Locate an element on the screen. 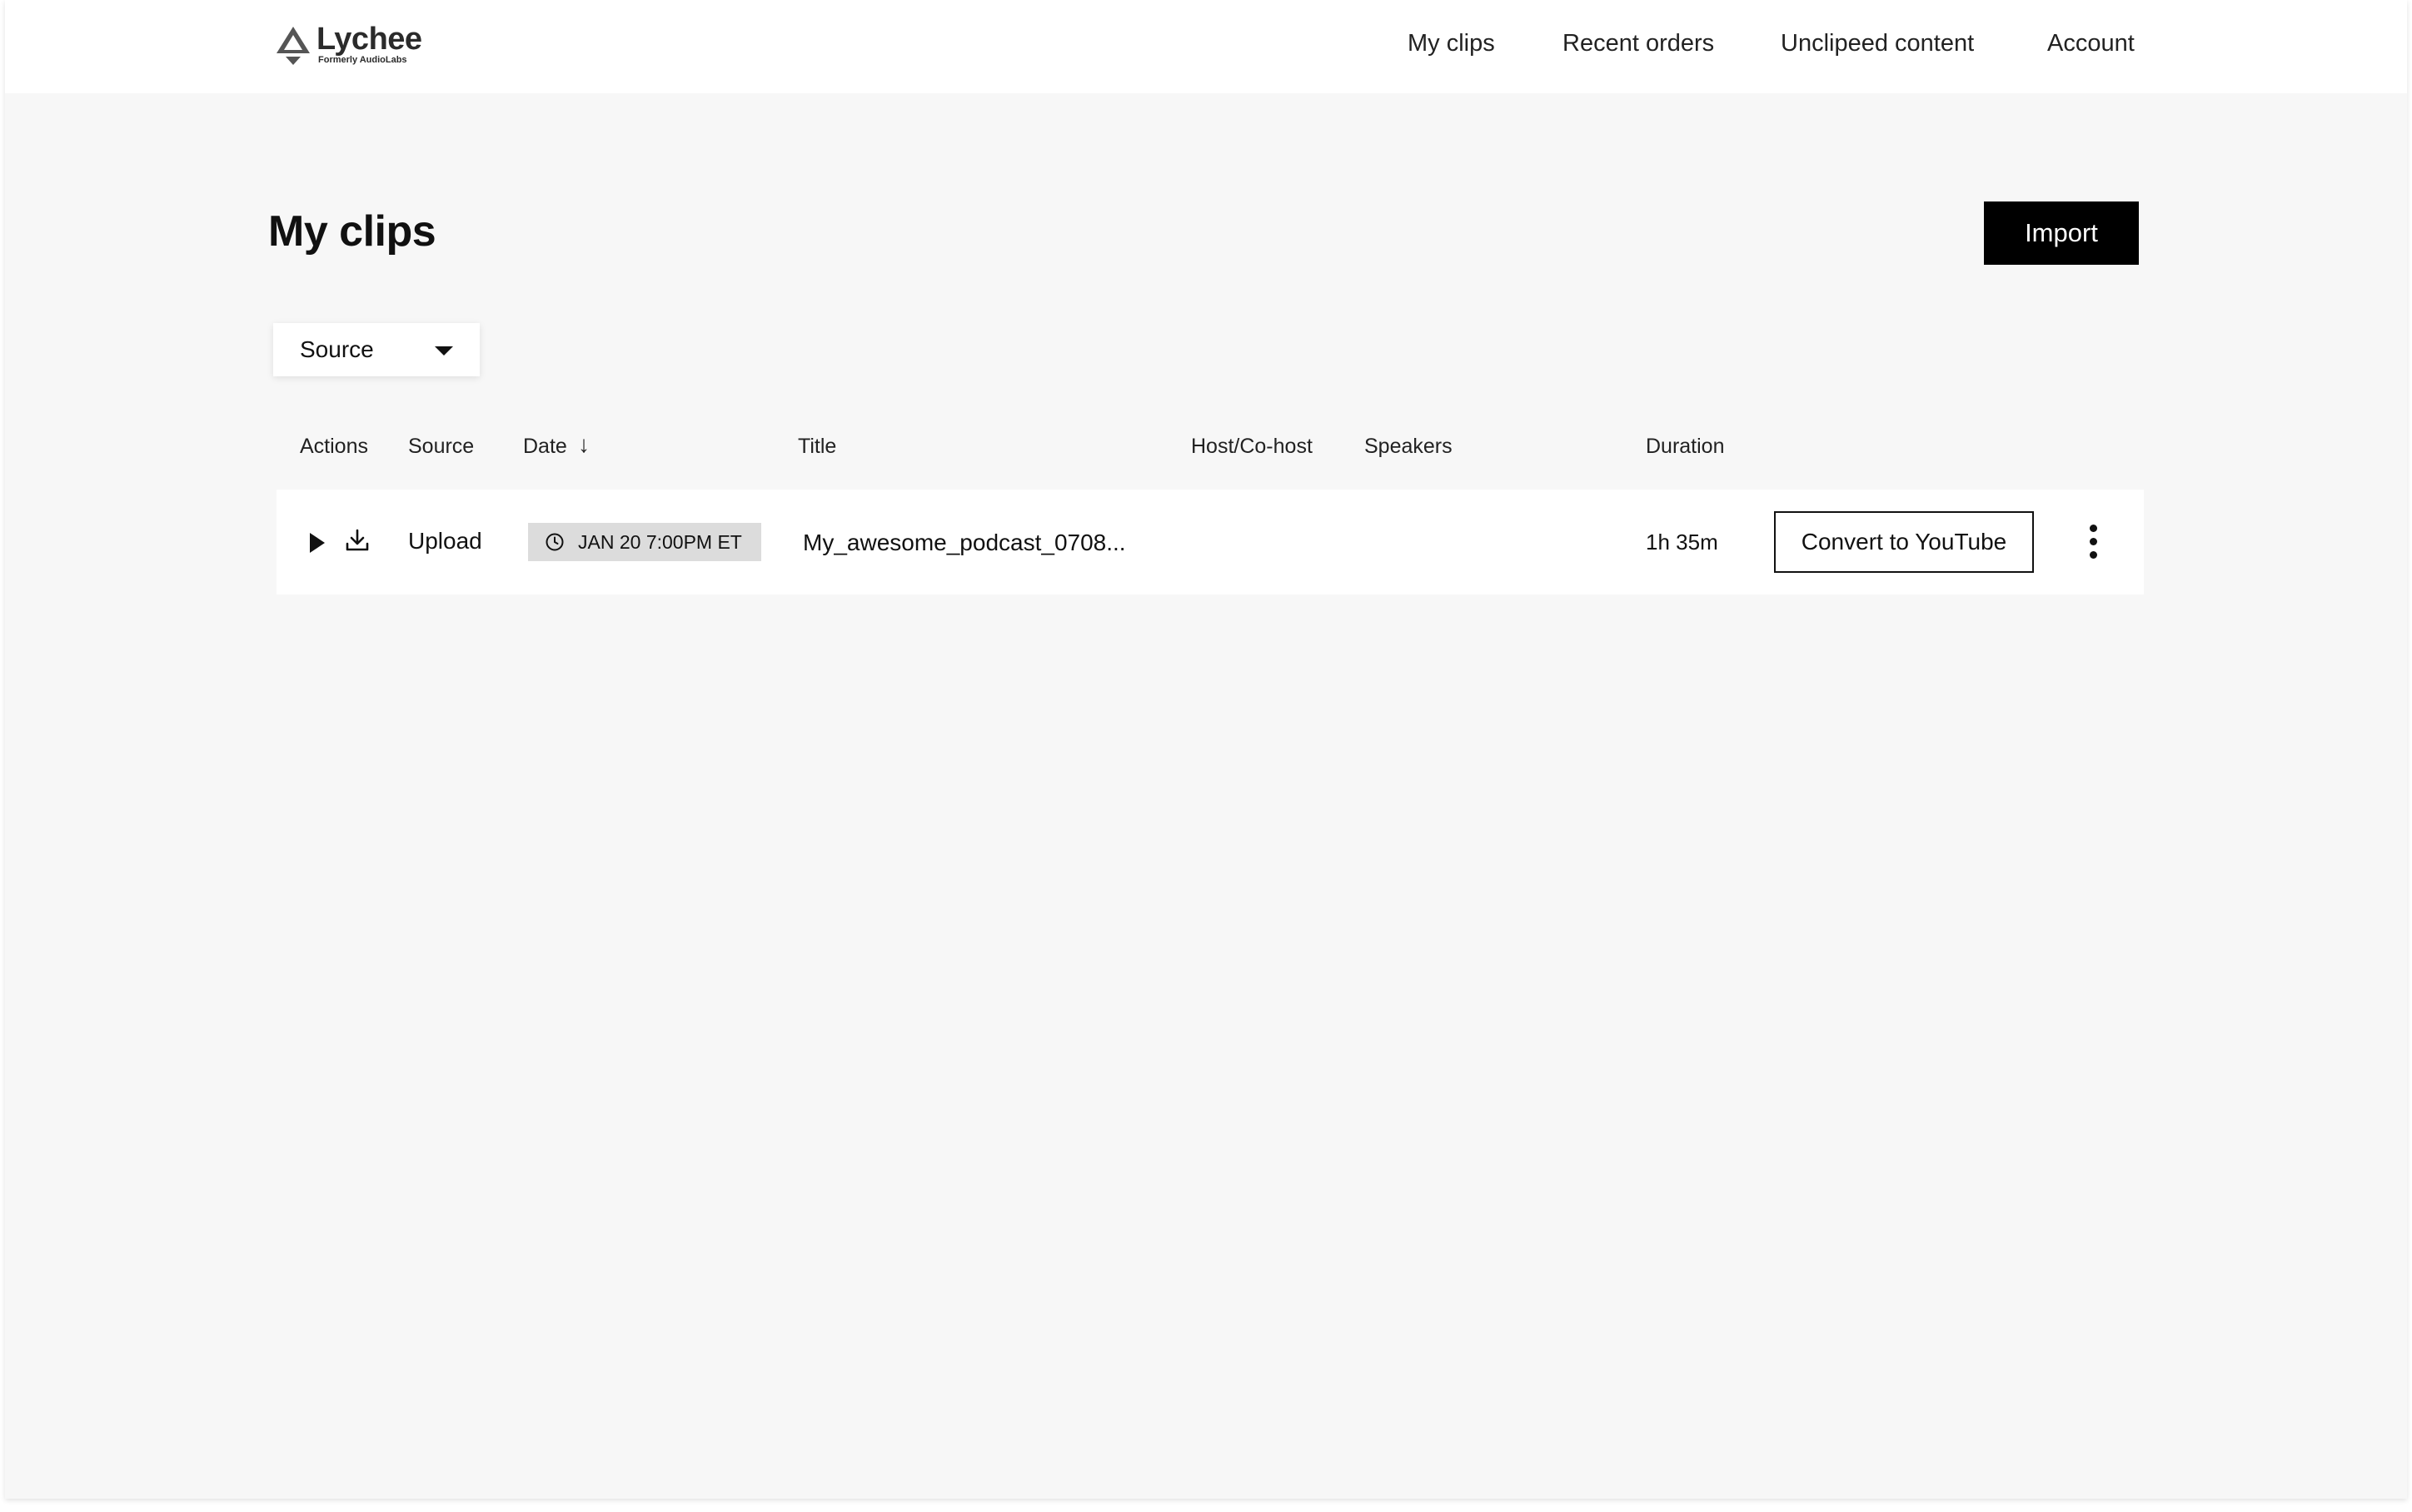 The image size is (2412, 1512). more-options-icon is located at coordinates (2093, 543).